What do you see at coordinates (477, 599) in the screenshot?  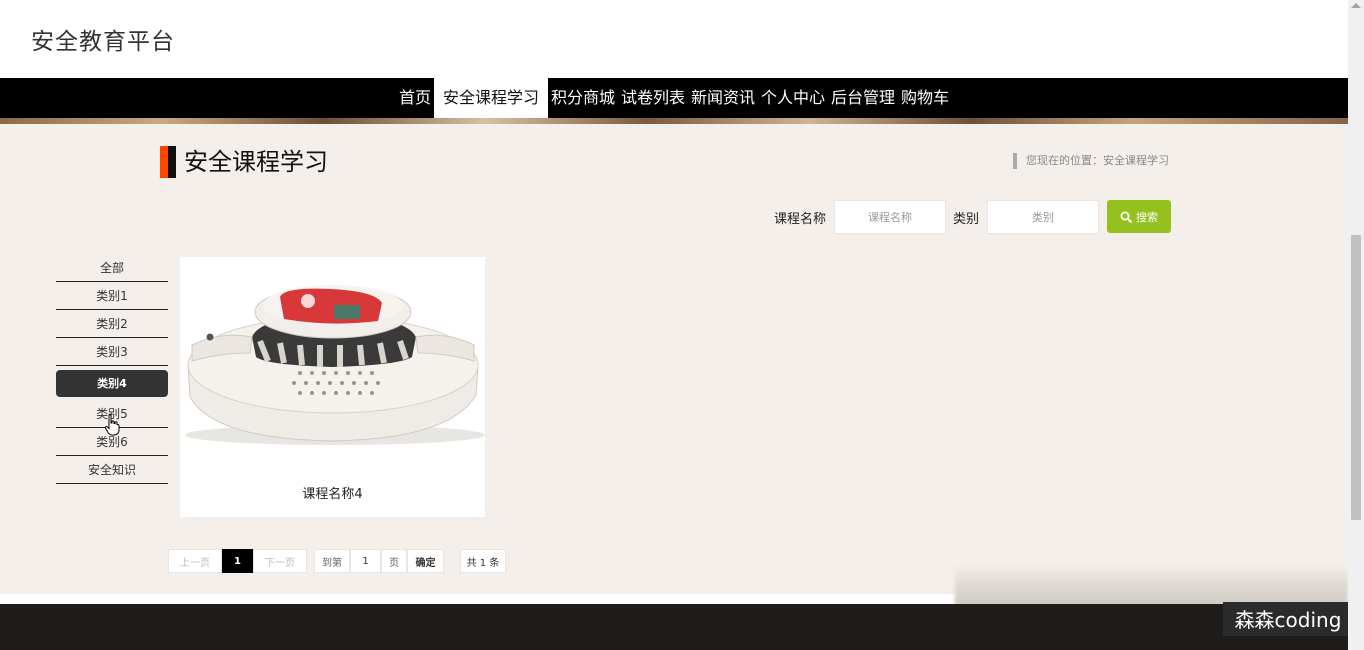 I see `footer-divider` at bounding box center [477, 599].